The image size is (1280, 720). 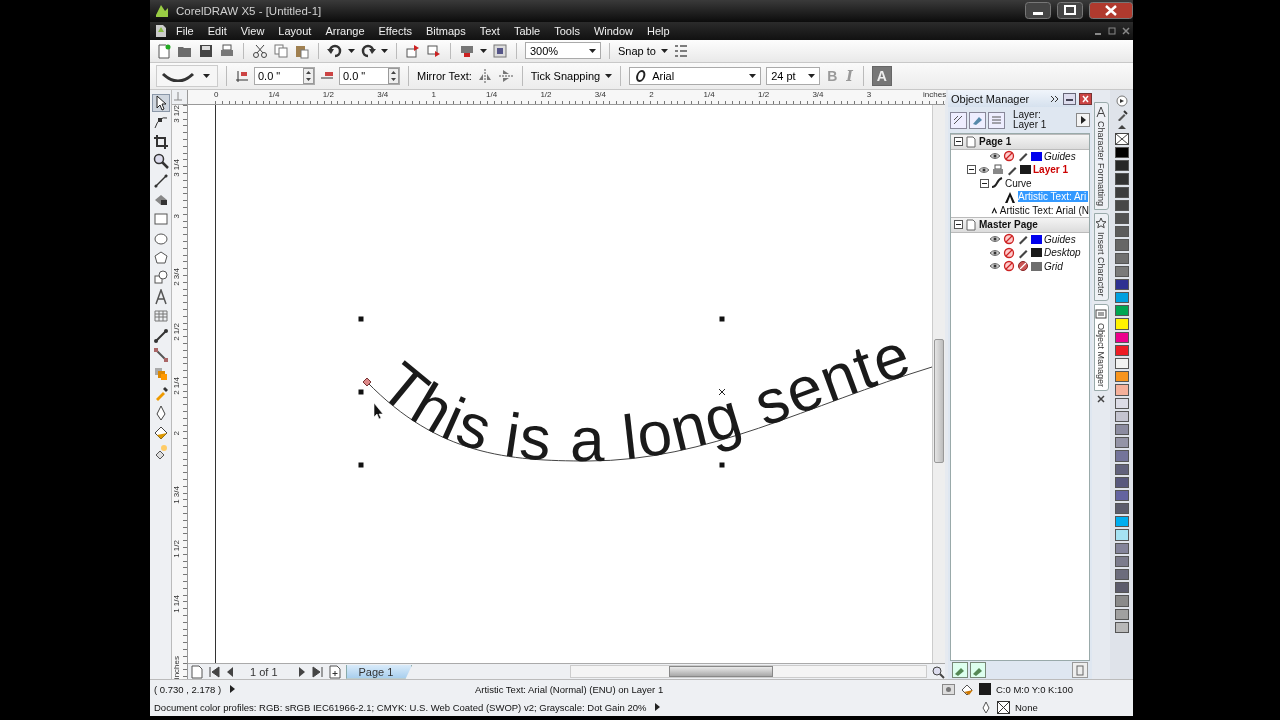 I want to click on zoom-page-icon, so click(x=938, y=671).